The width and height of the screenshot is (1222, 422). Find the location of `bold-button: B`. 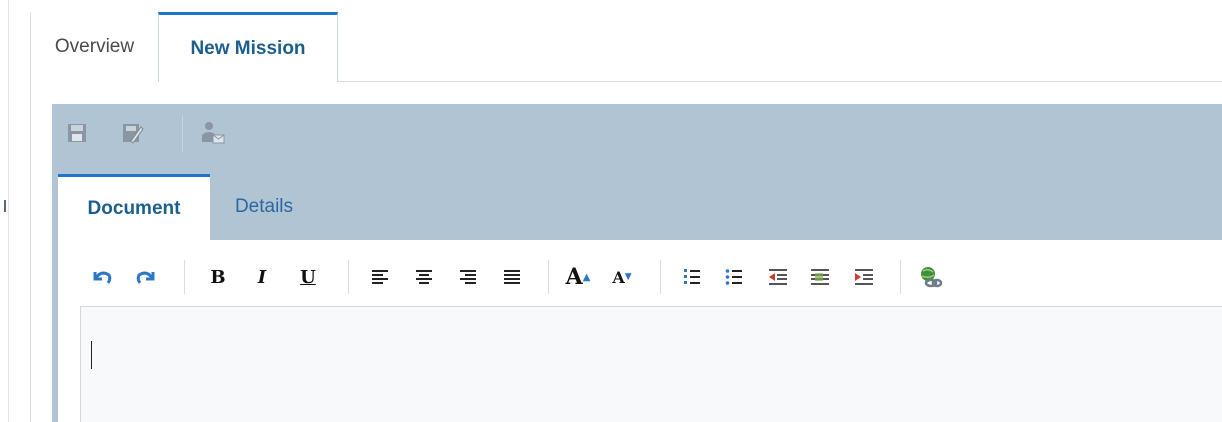

bold-button: B is located at coordinates (218, 277).